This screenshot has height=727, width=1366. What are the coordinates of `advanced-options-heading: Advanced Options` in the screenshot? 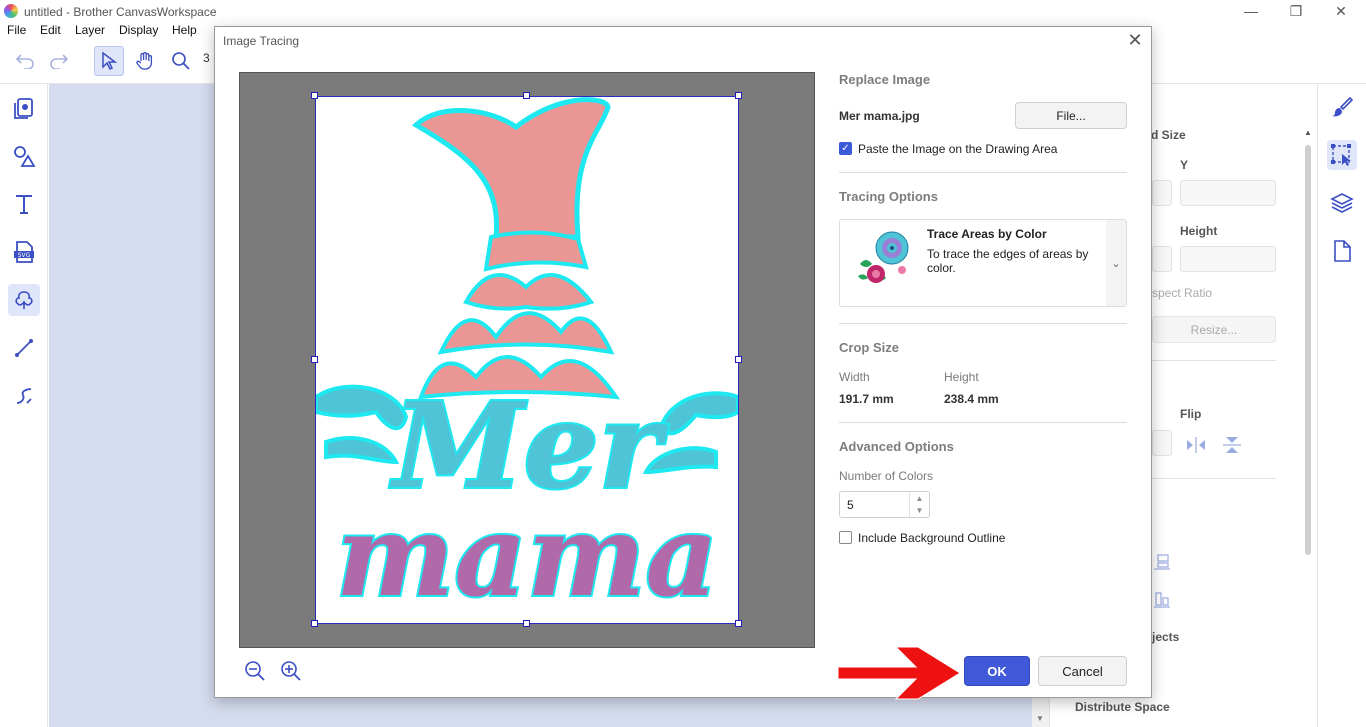 It's located at (896, 446).